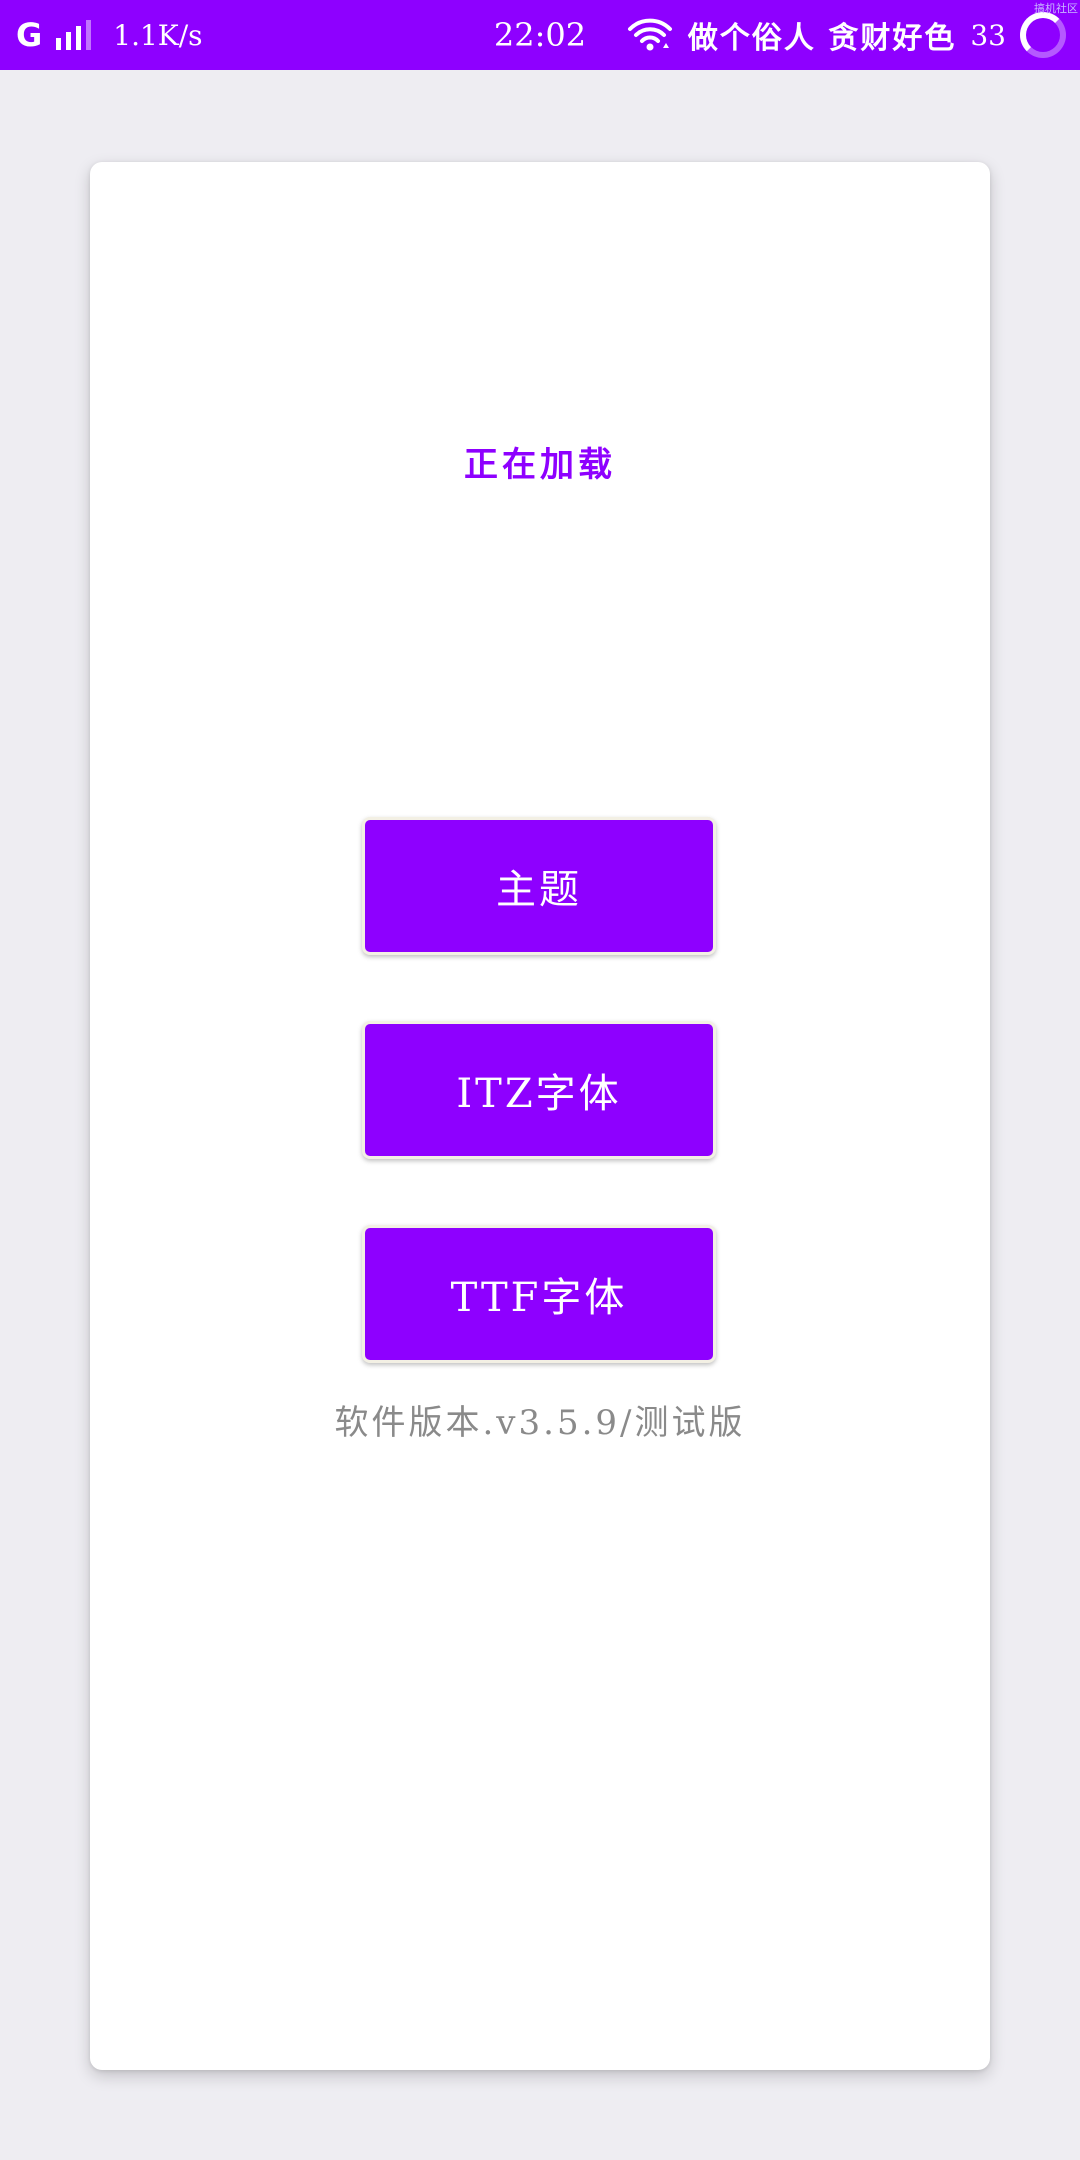 Image resolution: width=1080 pixels, height=2160 pixels. Describe the element at coordinates (158, 35) in the screenshot. I see `net-speed: 1.1K/s` at that location.